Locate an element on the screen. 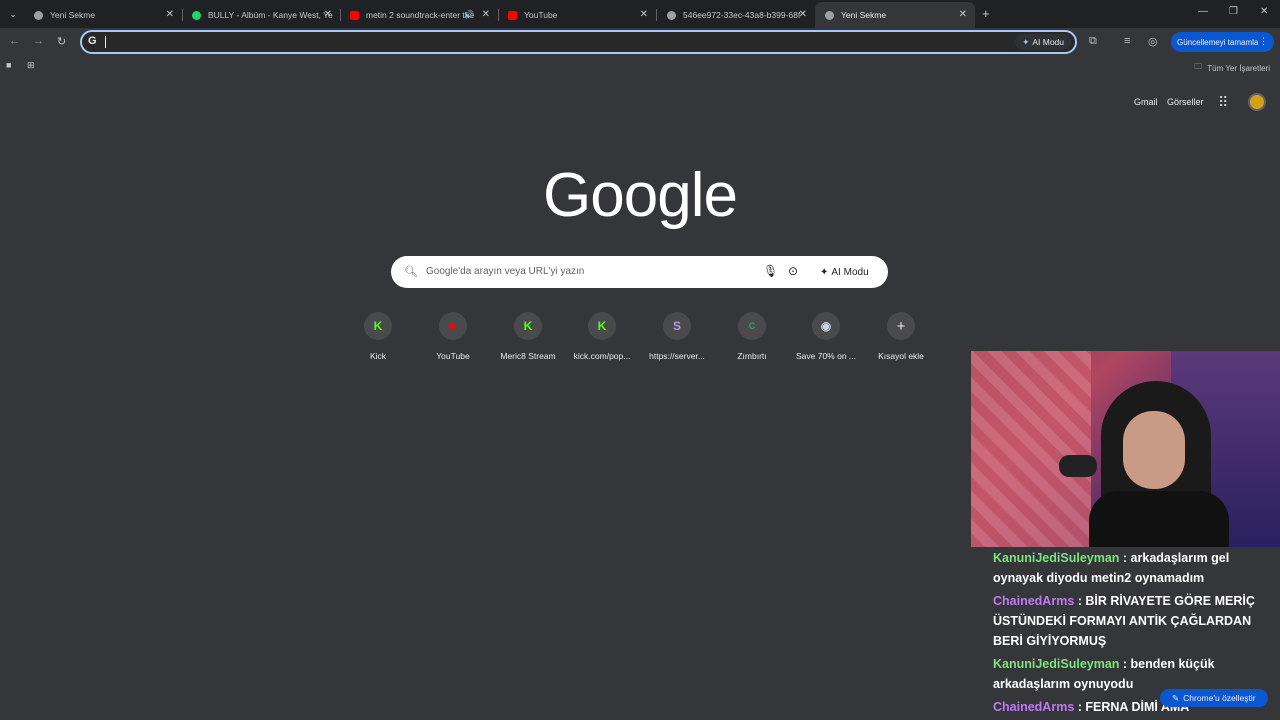  google-logo: Google is located at coordinates (640, 195).